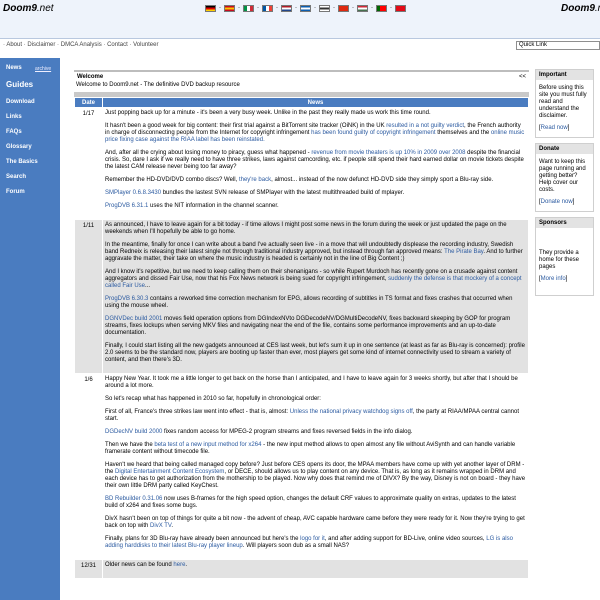 This screenshot has height=600, width=600. Describe the element at coordinates (14, 132) in the screenshot. I see `sidebar-item-faqs: FAQs` at that location.